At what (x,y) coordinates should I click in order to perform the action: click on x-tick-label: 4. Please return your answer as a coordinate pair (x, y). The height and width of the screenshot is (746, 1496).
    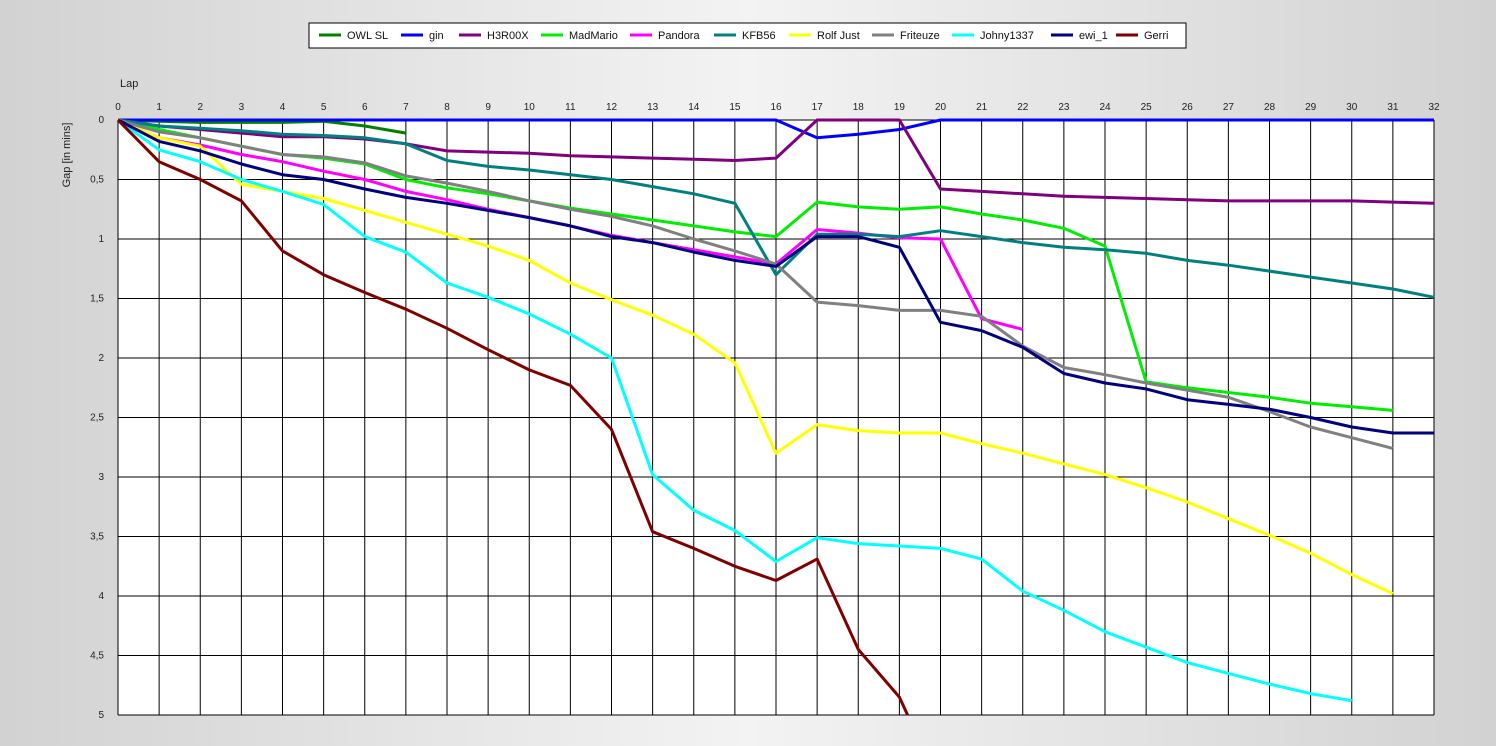
    Looking at the image, I should click on (283, 107).